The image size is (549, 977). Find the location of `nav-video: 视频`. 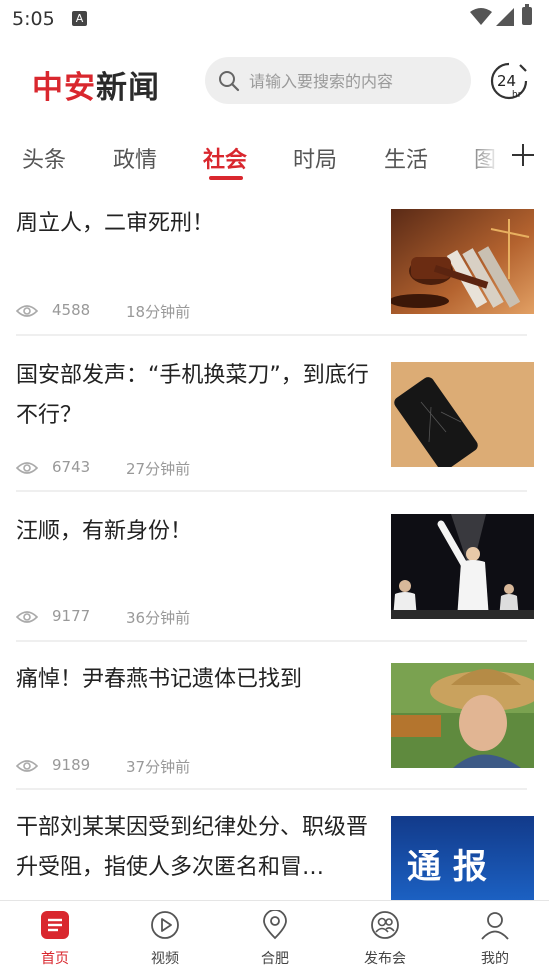

nav-video: 视频 is located at coordinates (165, 939).